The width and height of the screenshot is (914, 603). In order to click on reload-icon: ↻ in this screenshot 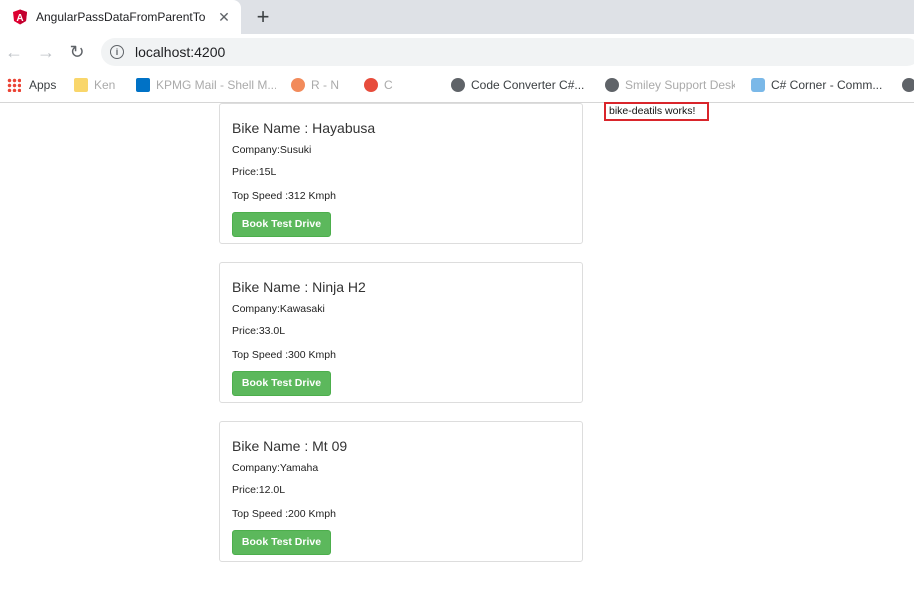, I will do `click(77, 52)`.